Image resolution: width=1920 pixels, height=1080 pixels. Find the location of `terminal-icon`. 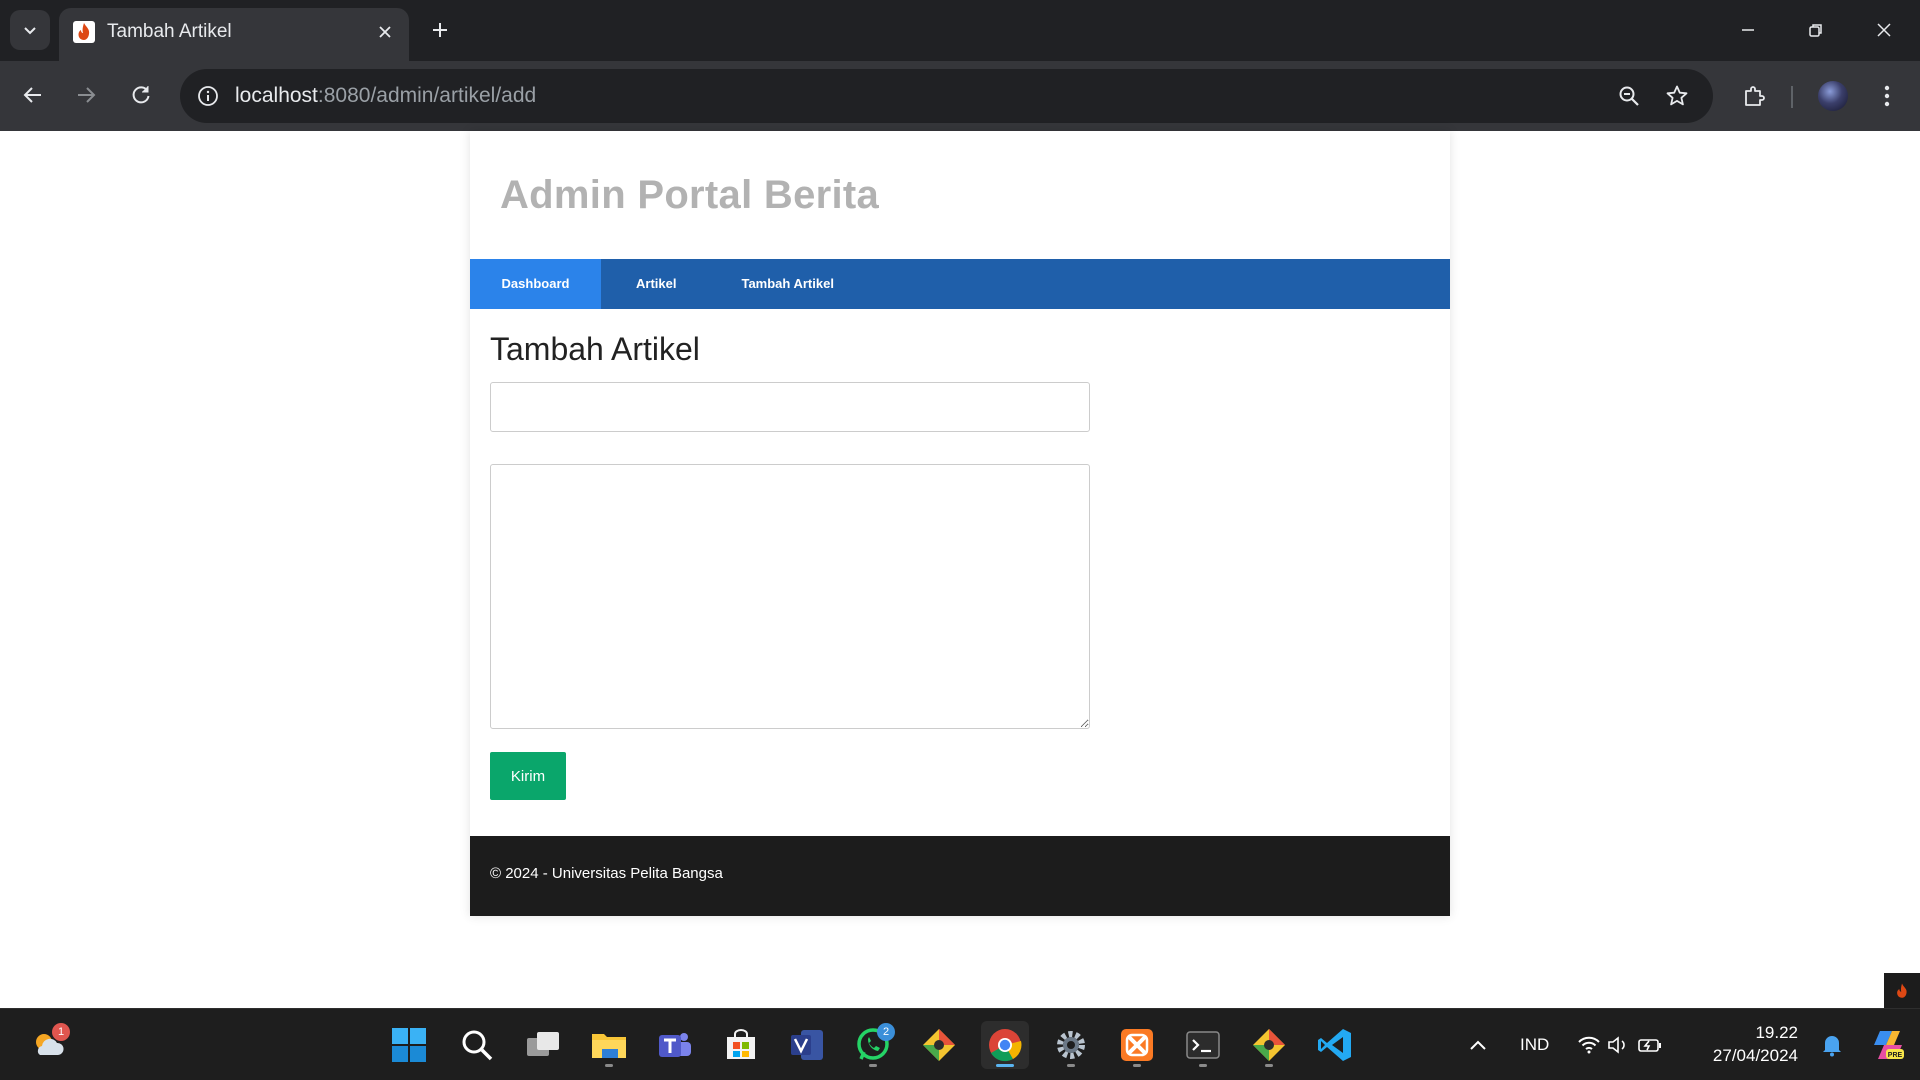

terminal-icon is located at coordinates (1203, 1045).